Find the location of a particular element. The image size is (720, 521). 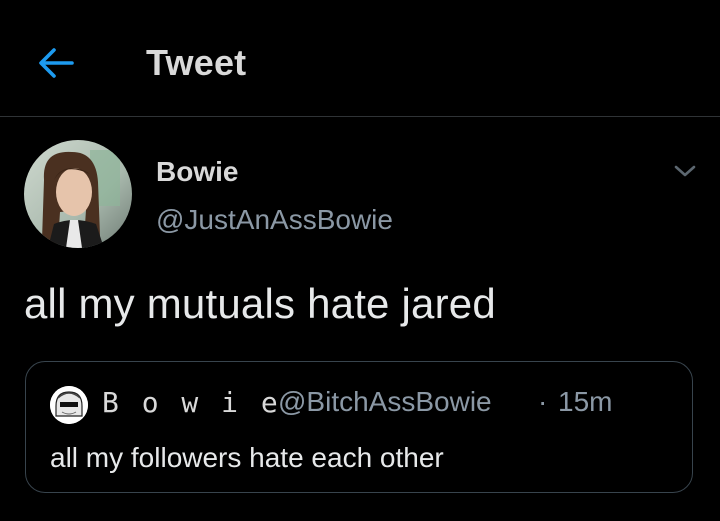

back-button is located at coordinates (56, 63).